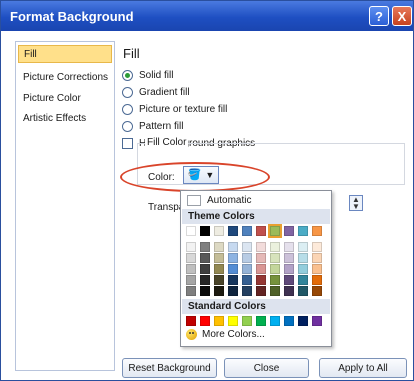 This screenshot has width=414, height=381. I want to click on picture-fill-option: Picture or texture fill, so click(174, 109).